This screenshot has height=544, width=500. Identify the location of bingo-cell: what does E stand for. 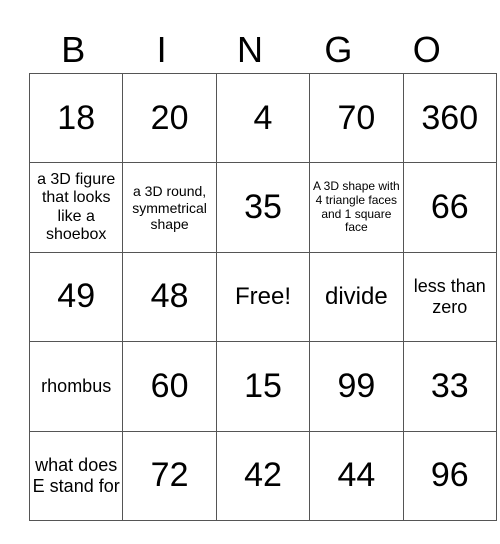
(76, 475).